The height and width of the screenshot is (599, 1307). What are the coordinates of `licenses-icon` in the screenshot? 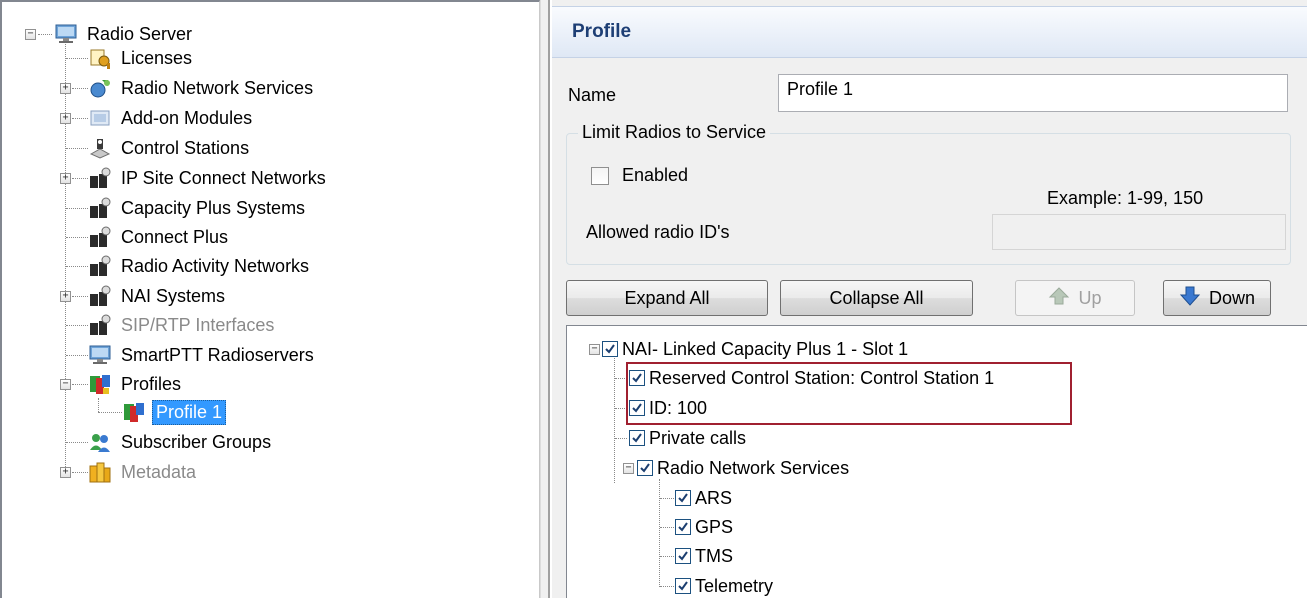 It's located at (100, 58).